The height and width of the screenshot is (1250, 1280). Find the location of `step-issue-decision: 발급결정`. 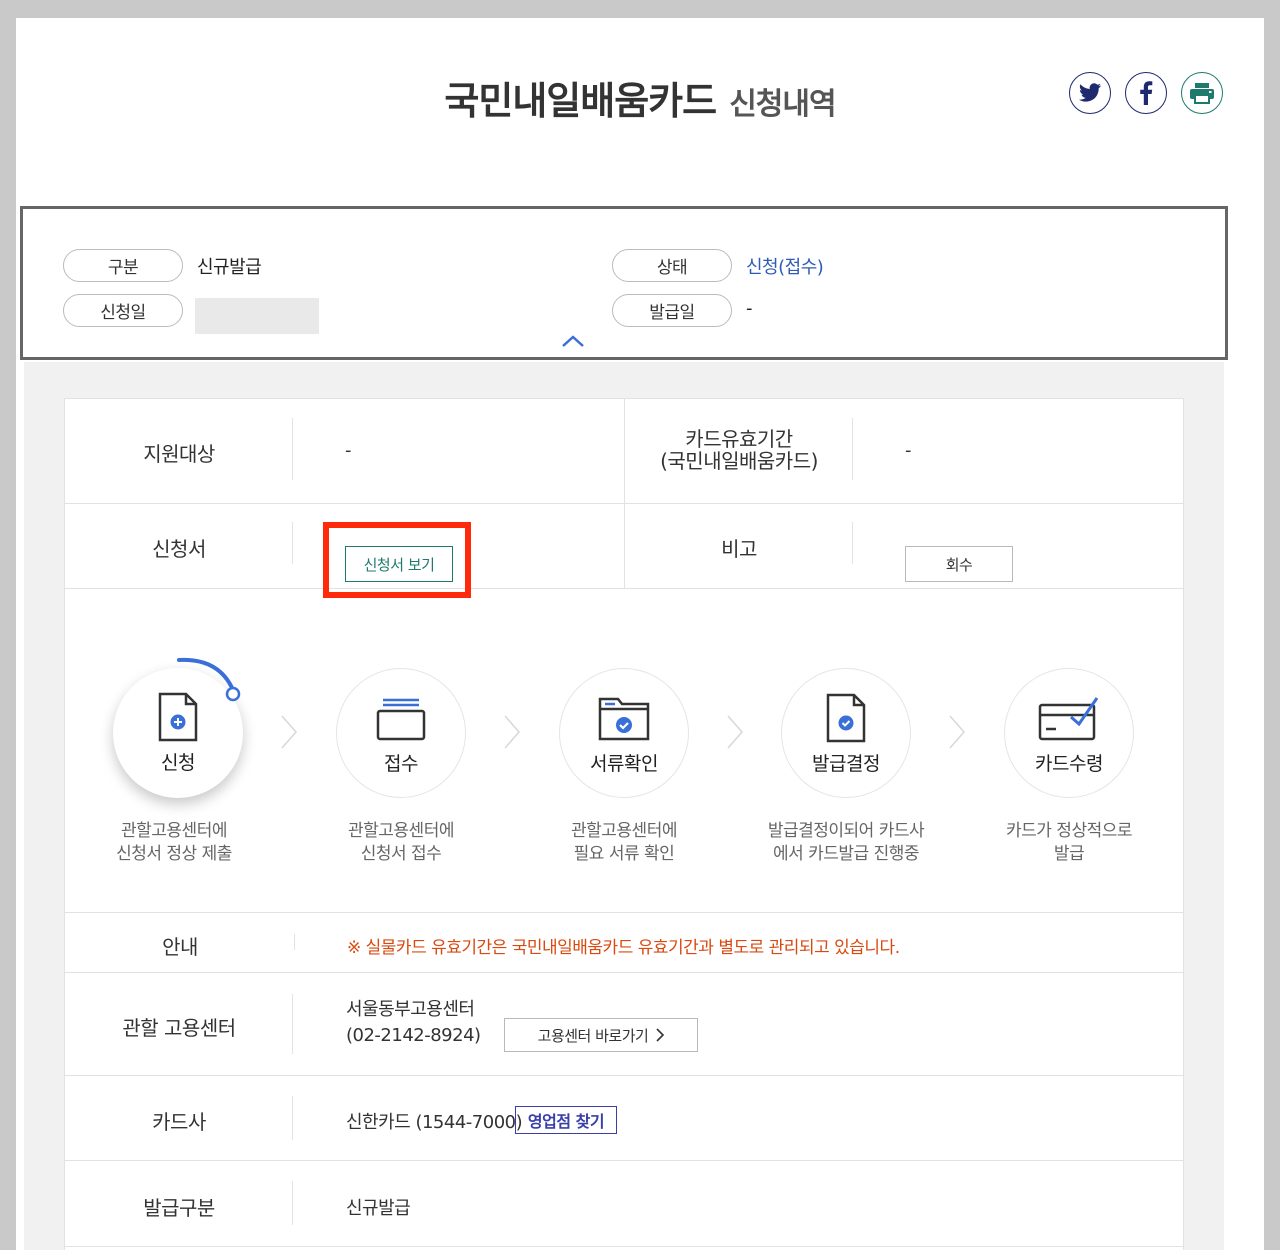

step-issue-decision: 발급결정 is located at coordinates (846, 733).